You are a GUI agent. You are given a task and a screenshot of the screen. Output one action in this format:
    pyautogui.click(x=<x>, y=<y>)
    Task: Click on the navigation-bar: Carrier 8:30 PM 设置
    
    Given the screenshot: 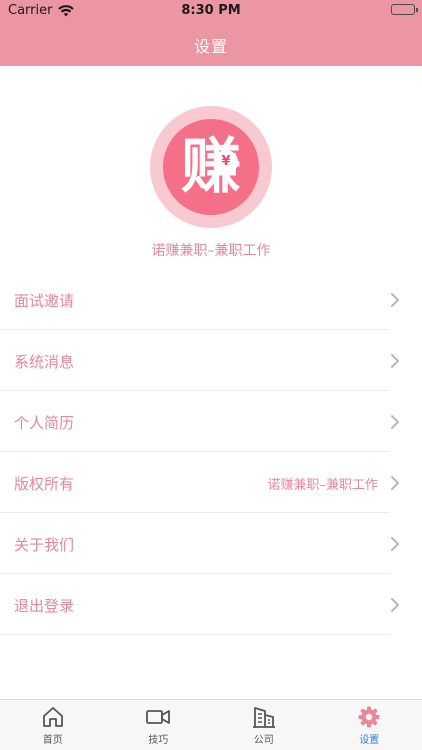 What is the action you would take?
    pyautogui.click(x=211, y=33)
    